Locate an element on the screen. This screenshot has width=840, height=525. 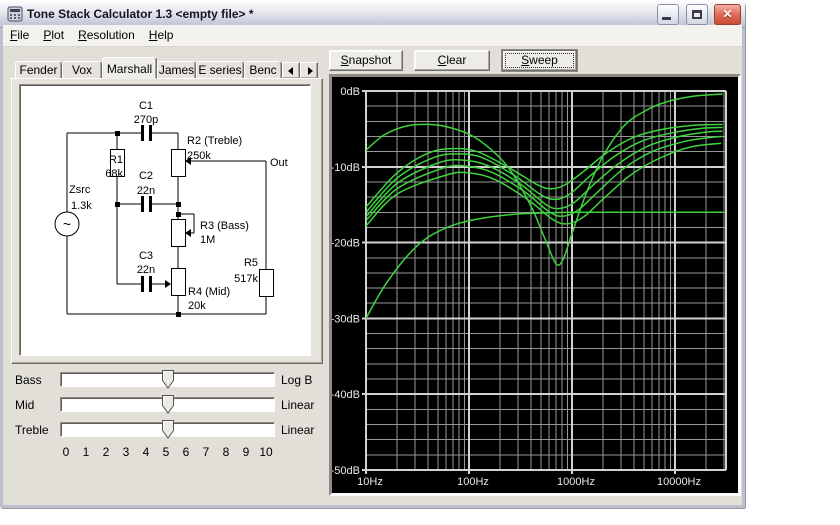
slider-label-mid: Mid is located at coordinates (25, 405).